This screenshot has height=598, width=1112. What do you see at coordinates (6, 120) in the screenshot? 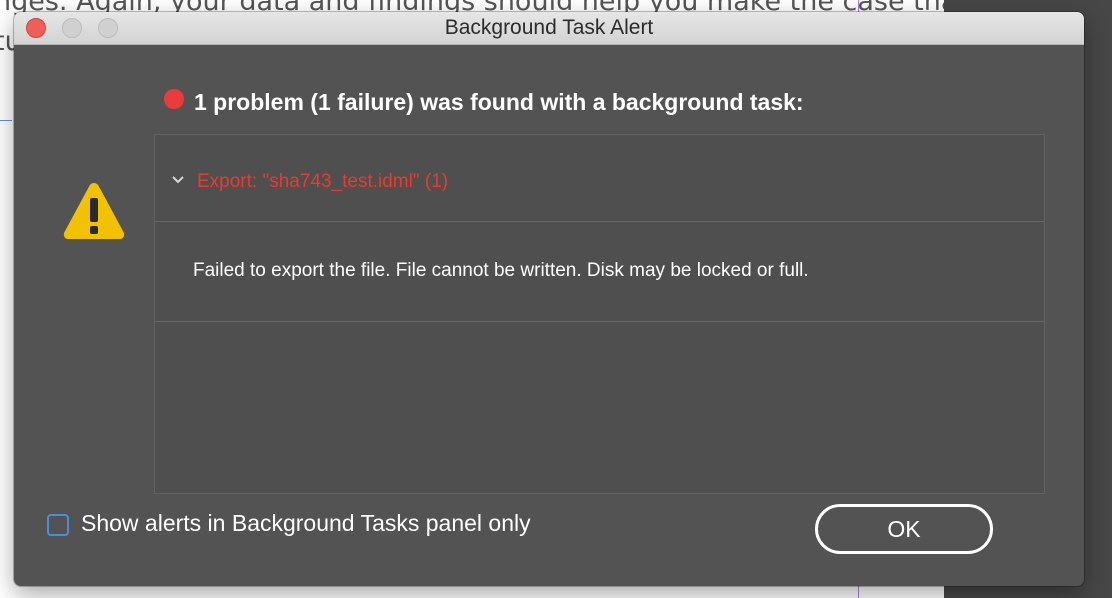
I see `margin-guide-horizontal` at bounding box center [6, 120].